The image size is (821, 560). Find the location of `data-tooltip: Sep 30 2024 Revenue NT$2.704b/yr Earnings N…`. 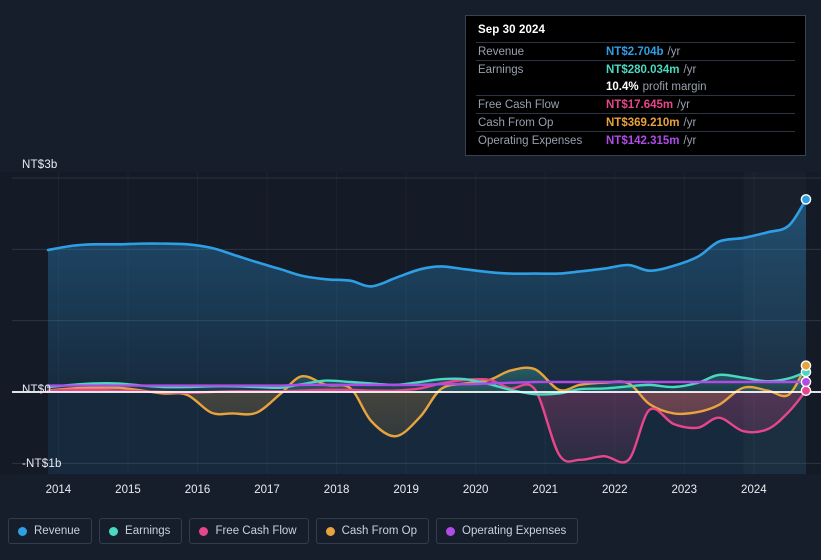

data-tooltip: Sep 30 2024 Revenue NT$2.704b/yr Earnings N… is located at coordinates (635, 85).